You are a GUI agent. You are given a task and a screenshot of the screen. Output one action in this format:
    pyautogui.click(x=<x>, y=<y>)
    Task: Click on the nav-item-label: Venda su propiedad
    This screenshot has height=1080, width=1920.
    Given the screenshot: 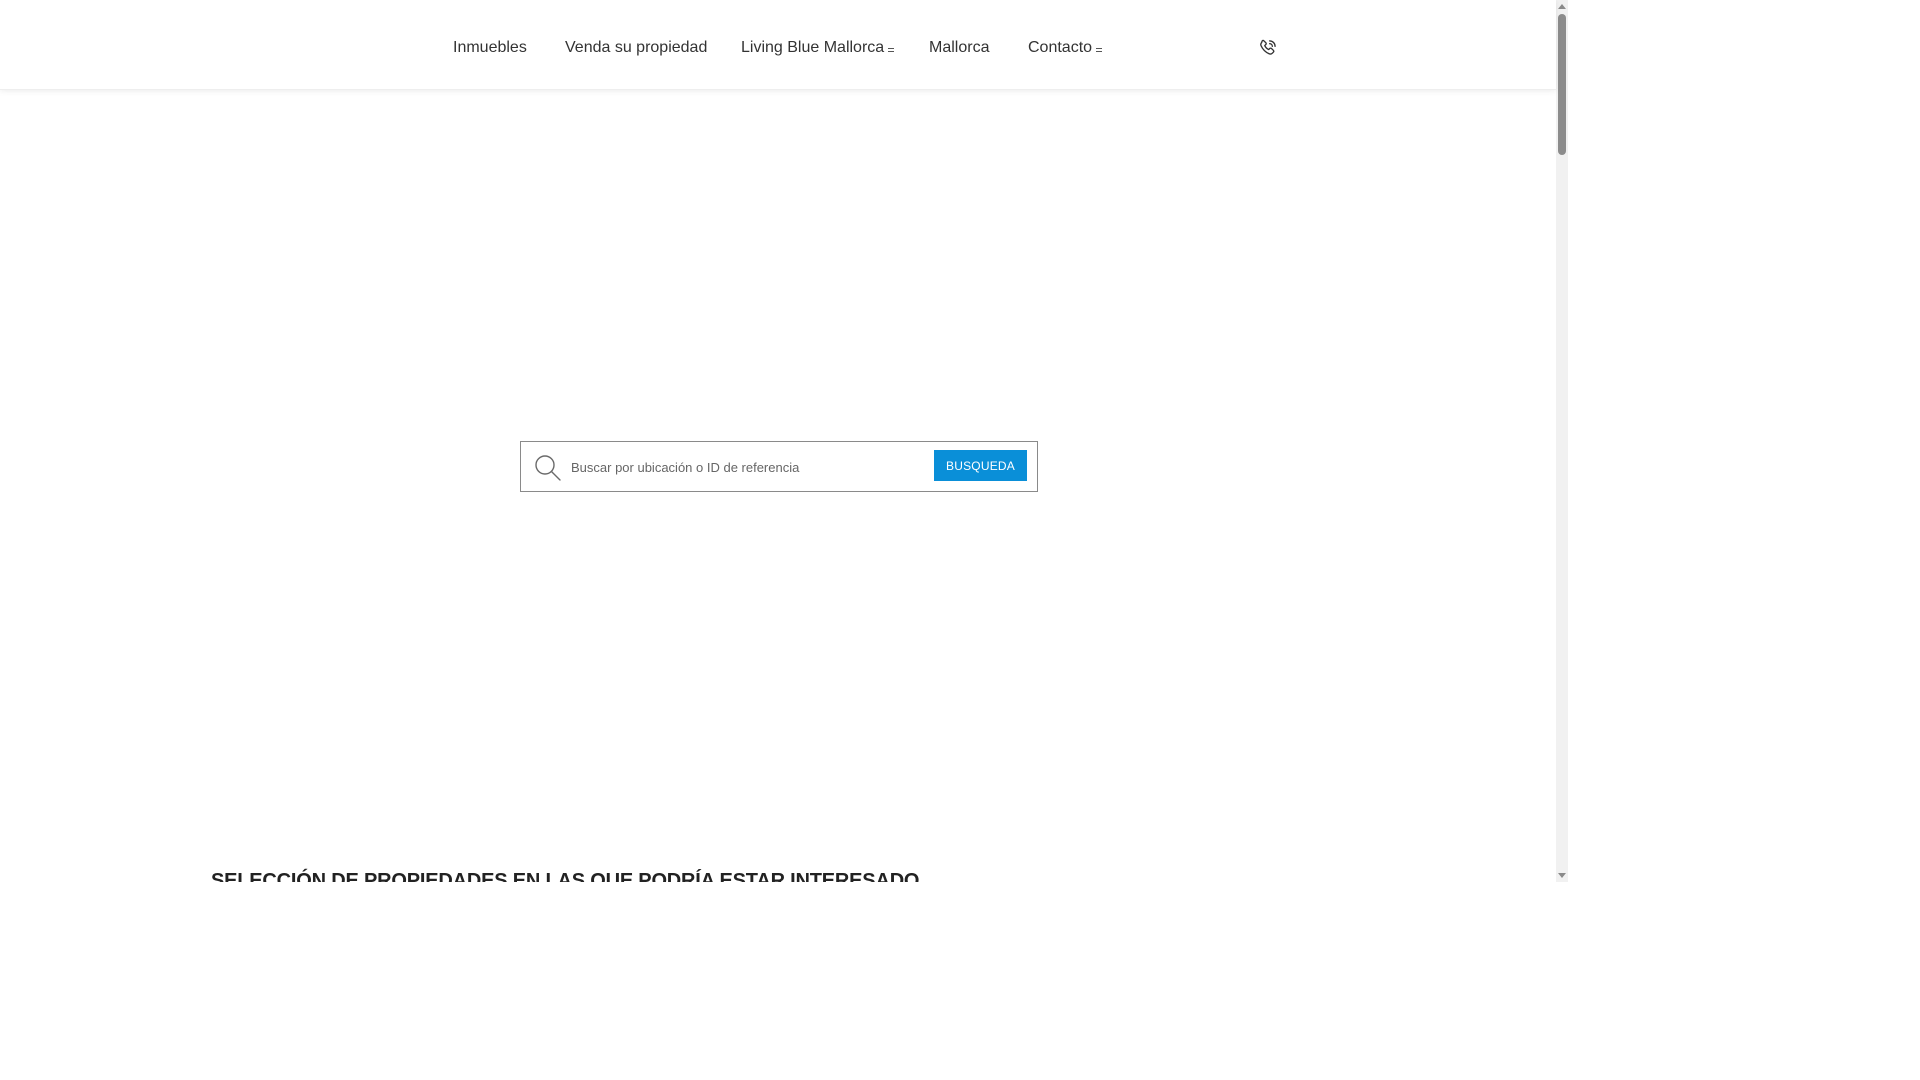 What is the action you would take?
    pyautogui.click(x=636, y=47)
    